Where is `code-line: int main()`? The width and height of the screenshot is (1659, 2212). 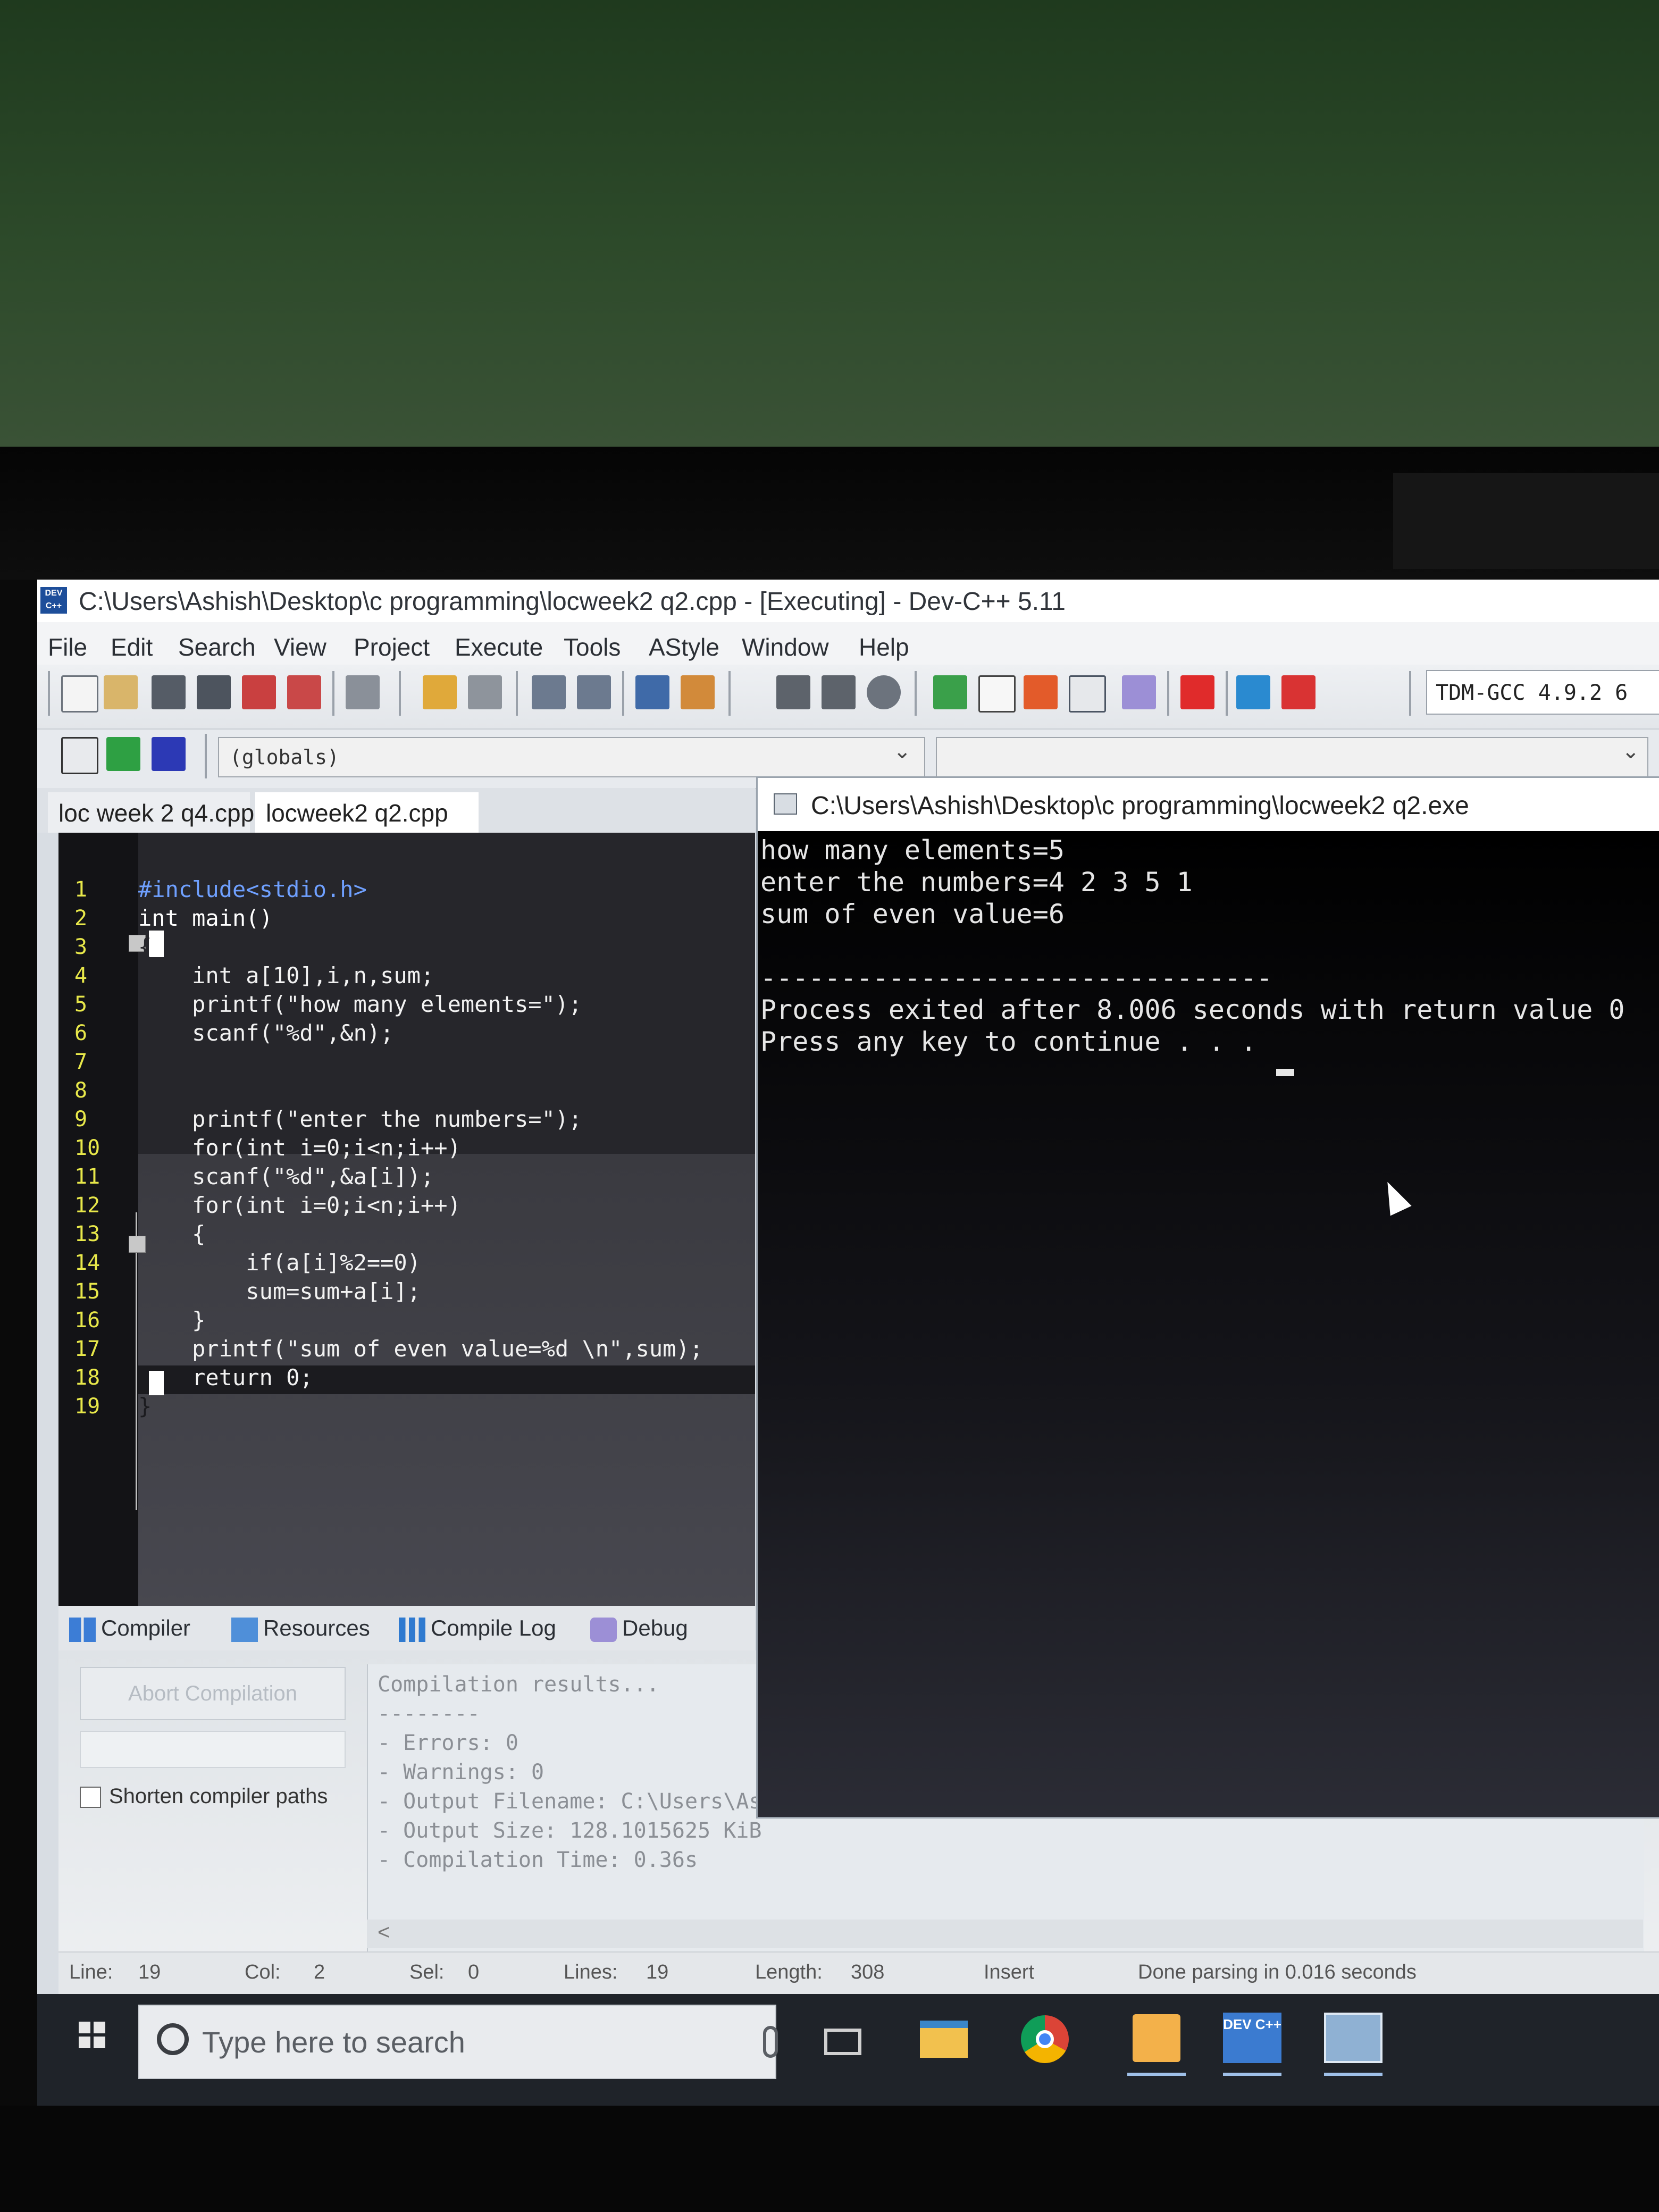
code-line: int main() is located at coordinates (205, 918).